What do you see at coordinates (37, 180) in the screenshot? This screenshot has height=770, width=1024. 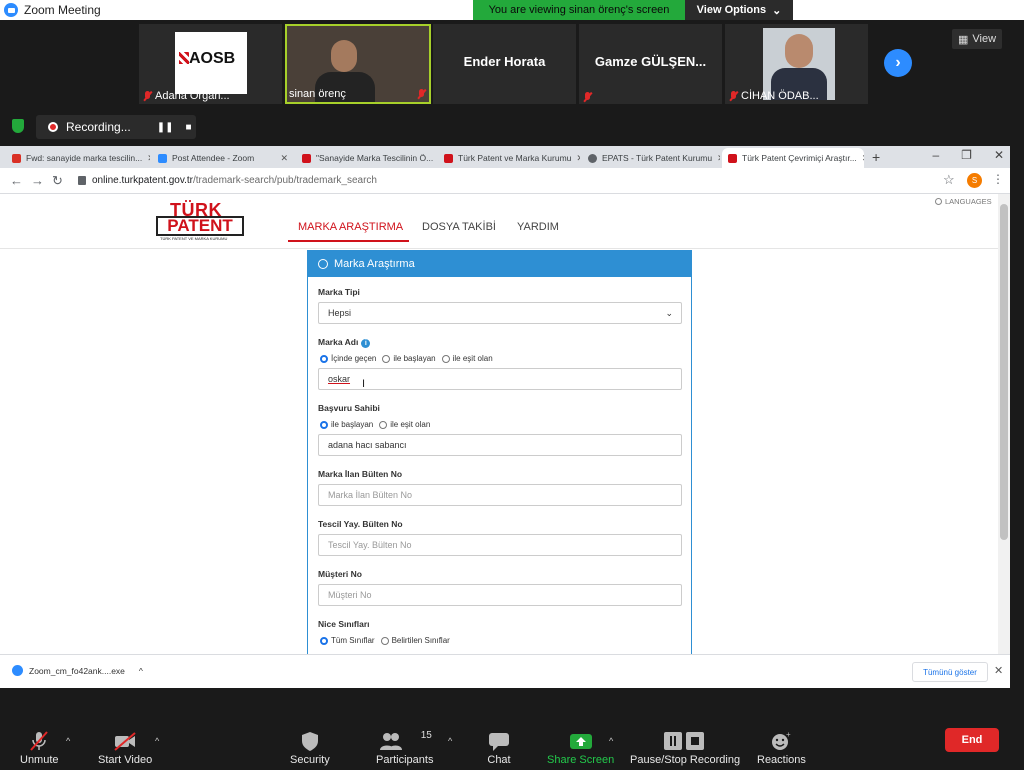 I see `forward-arrow-icon: →` at bounding box center [37, 180].